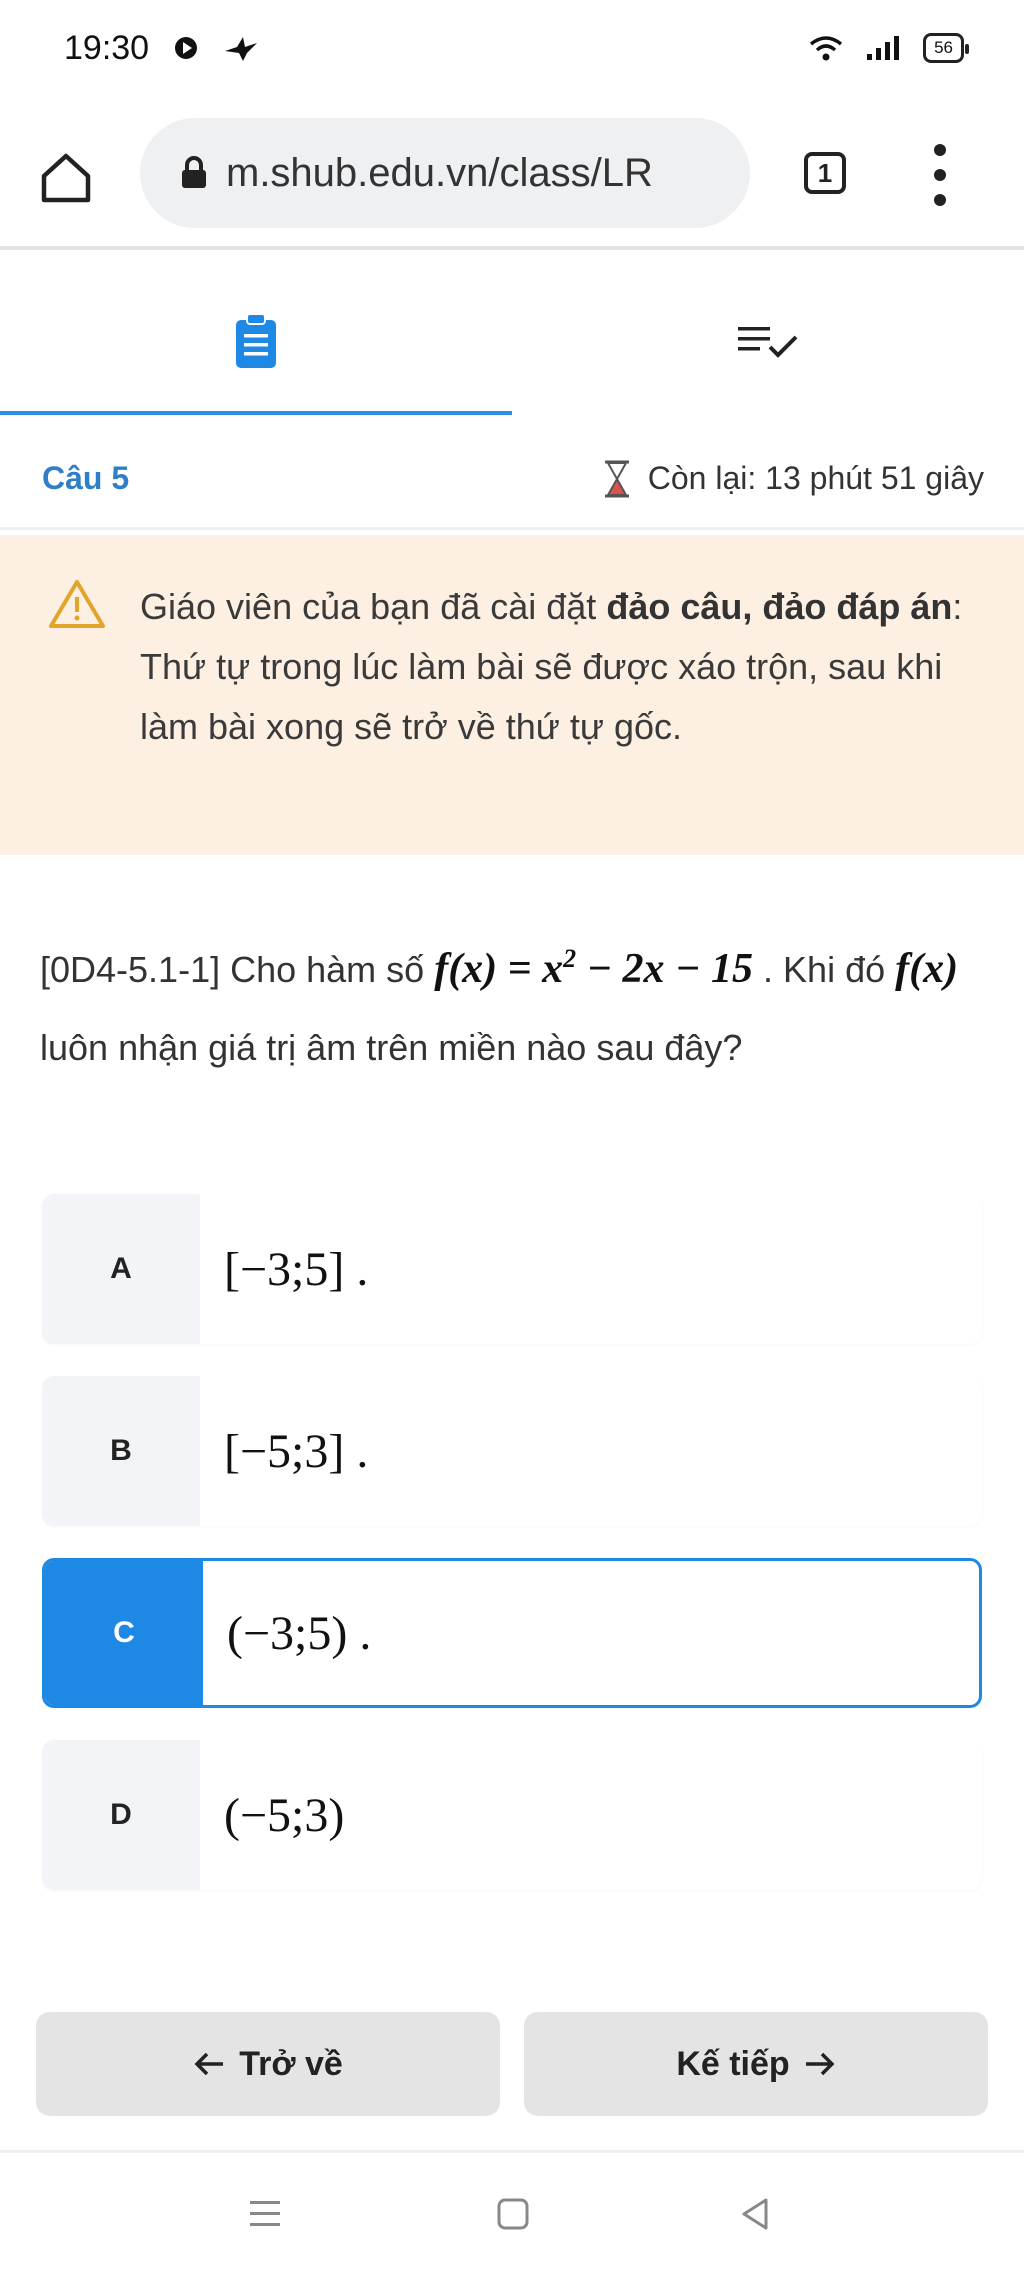  Describe the element at coordinates (124, 1633) in the screenshot. I see `option-letter: C` at that location.